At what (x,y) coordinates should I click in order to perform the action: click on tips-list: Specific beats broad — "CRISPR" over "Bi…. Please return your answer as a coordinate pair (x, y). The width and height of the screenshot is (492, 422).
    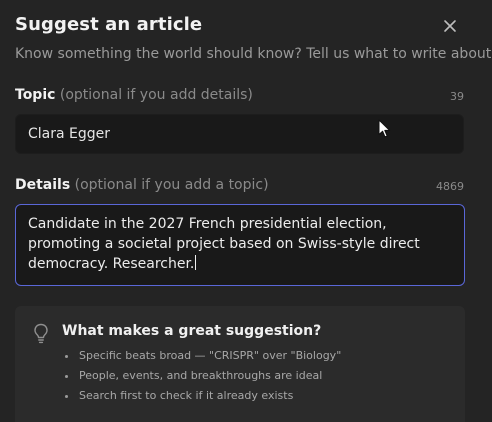
    Looking at the image, I should click on (201, 376).